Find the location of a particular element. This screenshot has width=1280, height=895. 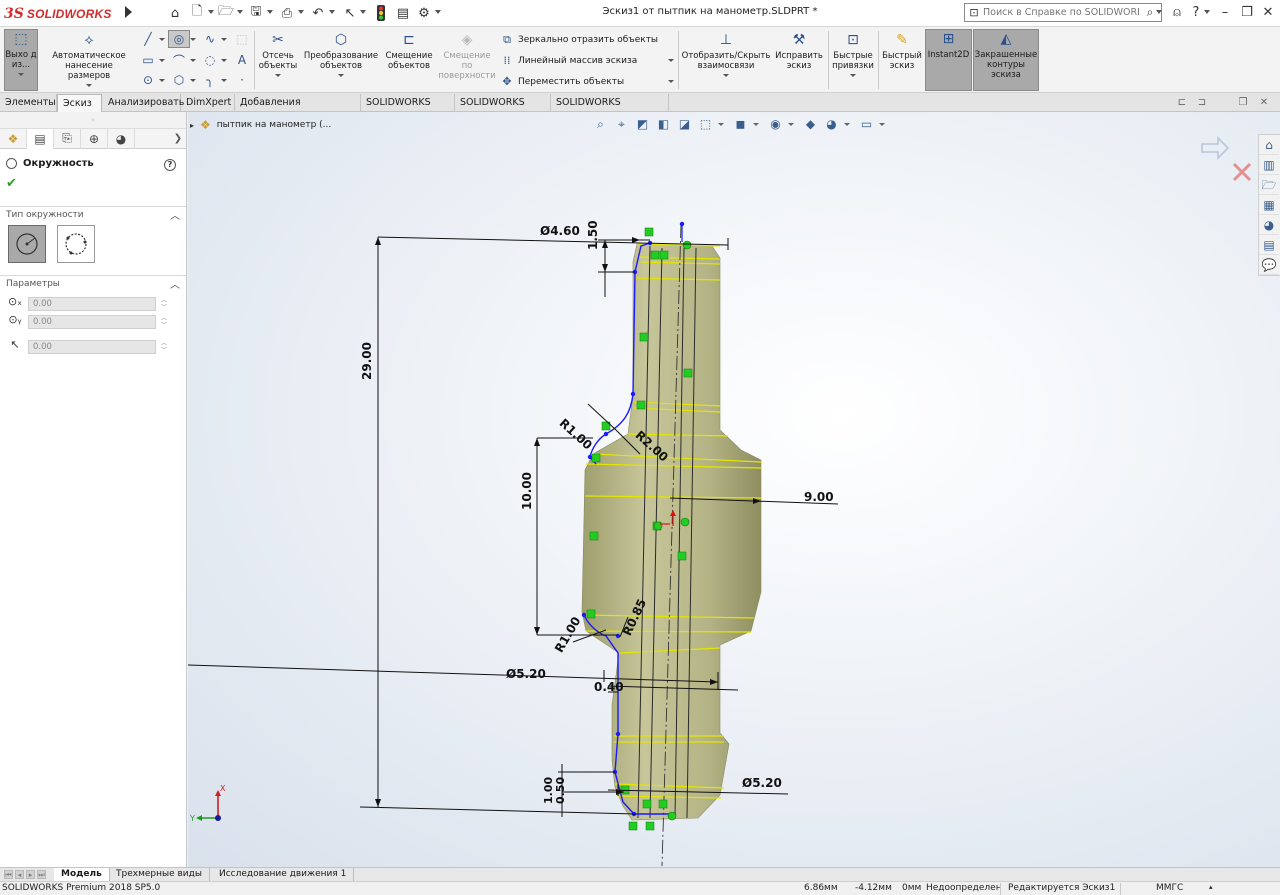

fillet-icon: ╮ is located at coordinates (210, 80).